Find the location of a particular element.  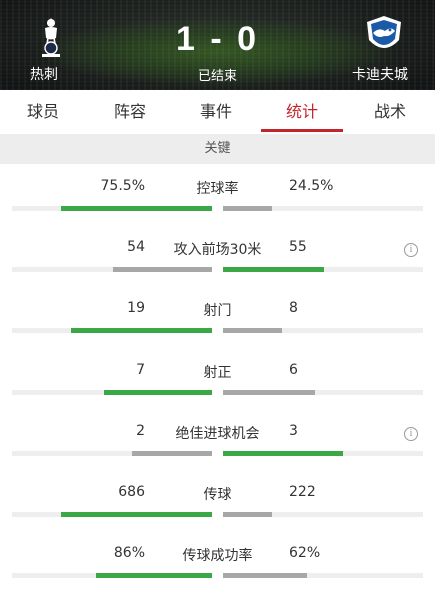

tab-events: 事件 is located at coordinates (216, 110).